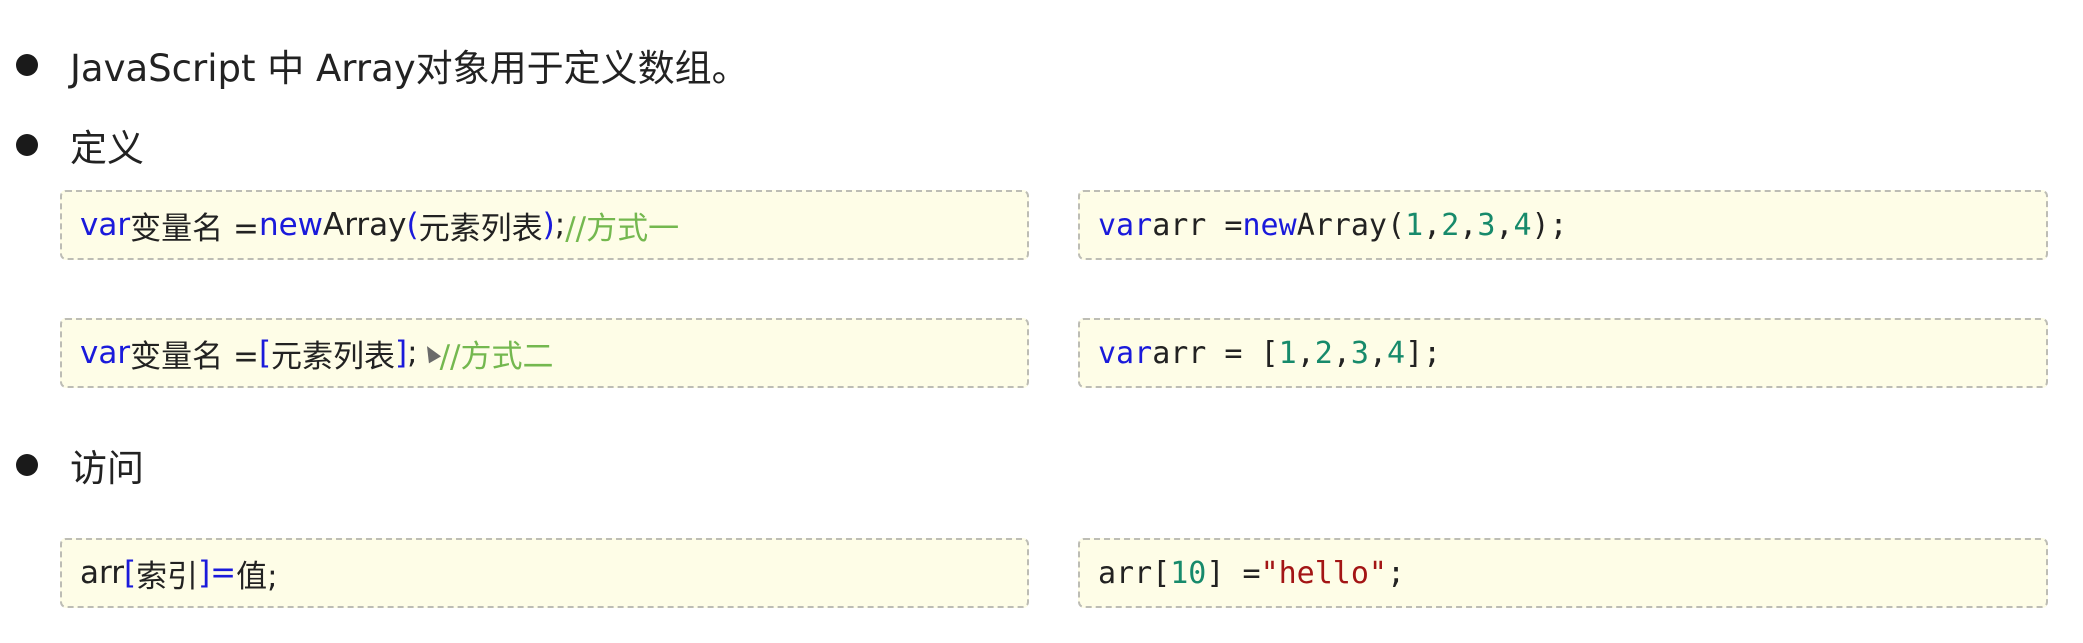  Describe the element at coordinates (1134, 573) in the screenshot. I see `code-array-access: arr[` at that location.